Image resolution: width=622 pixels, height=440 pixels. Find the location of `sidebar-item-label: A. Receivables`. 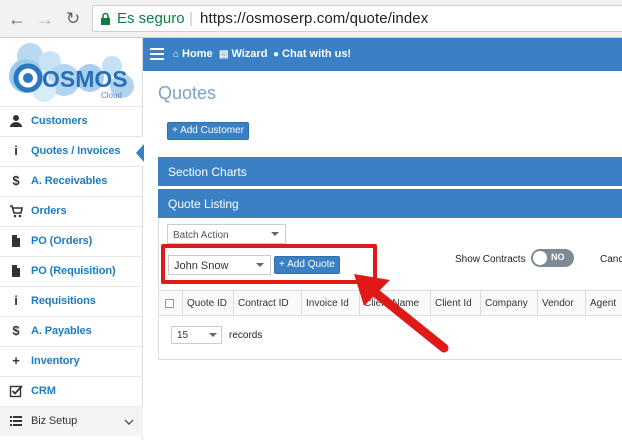

sidebar-item-label: A. Receivables is located at coordinates (69, 181).